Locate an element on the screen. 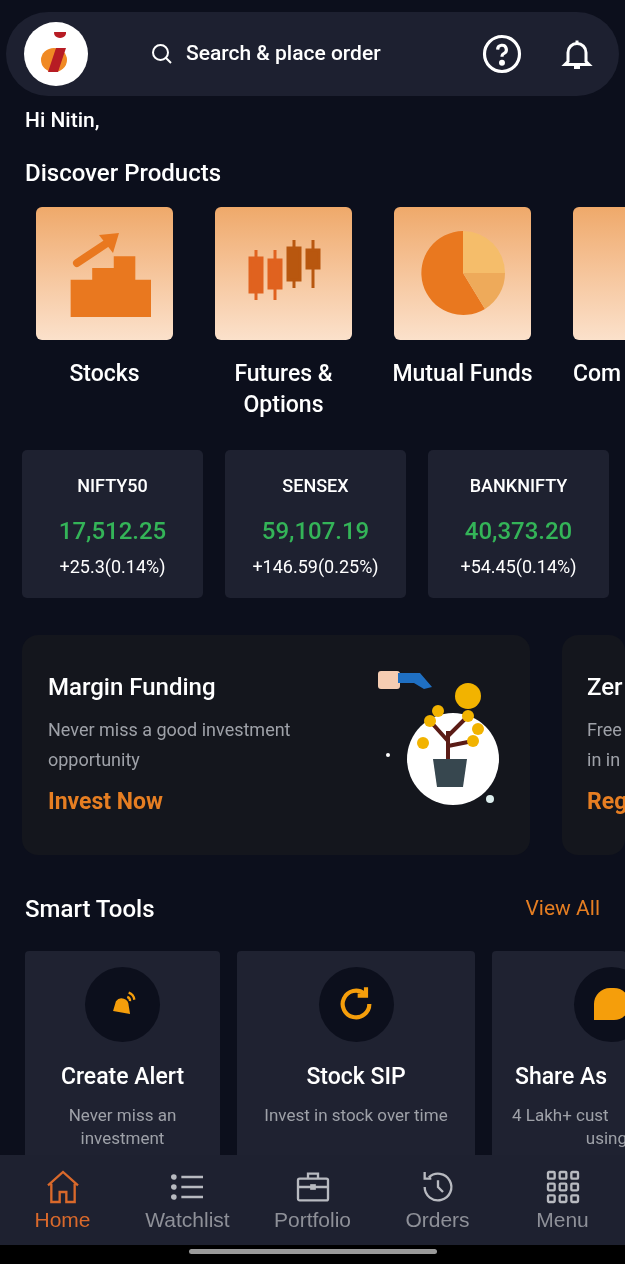 This screenshot has width=625, height=1264. tool-card: Create Alert Never miss an investment is located at coordinates (122, 1052).